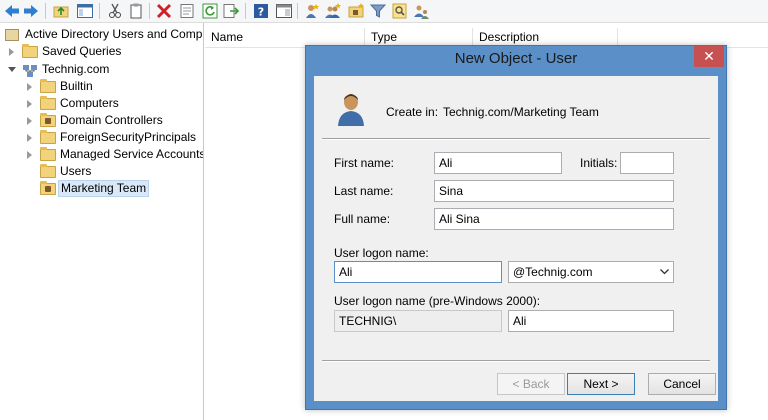  I want to click on forward-arrow-icon, so click(31, 11).